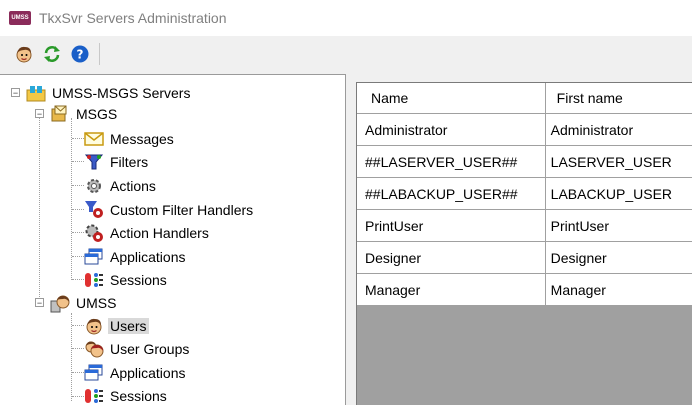 This screenshot has width=692, height=405. Describe the element at coordinates (133, 186) in the screenshot. I see `tree-item-label: Actions` at that location.